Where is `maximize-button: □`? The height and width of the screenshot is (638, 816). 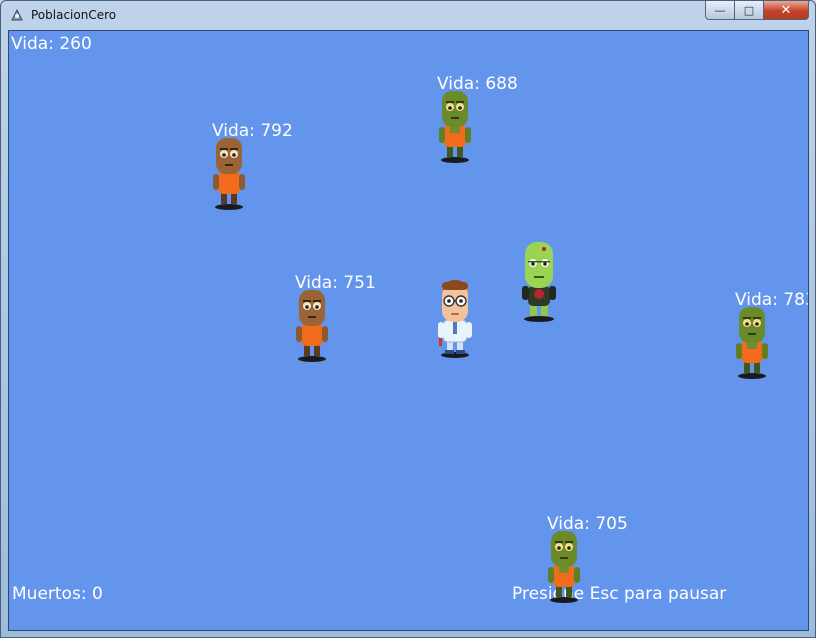
maximize-button: □ is located at coordinates (749, 10).